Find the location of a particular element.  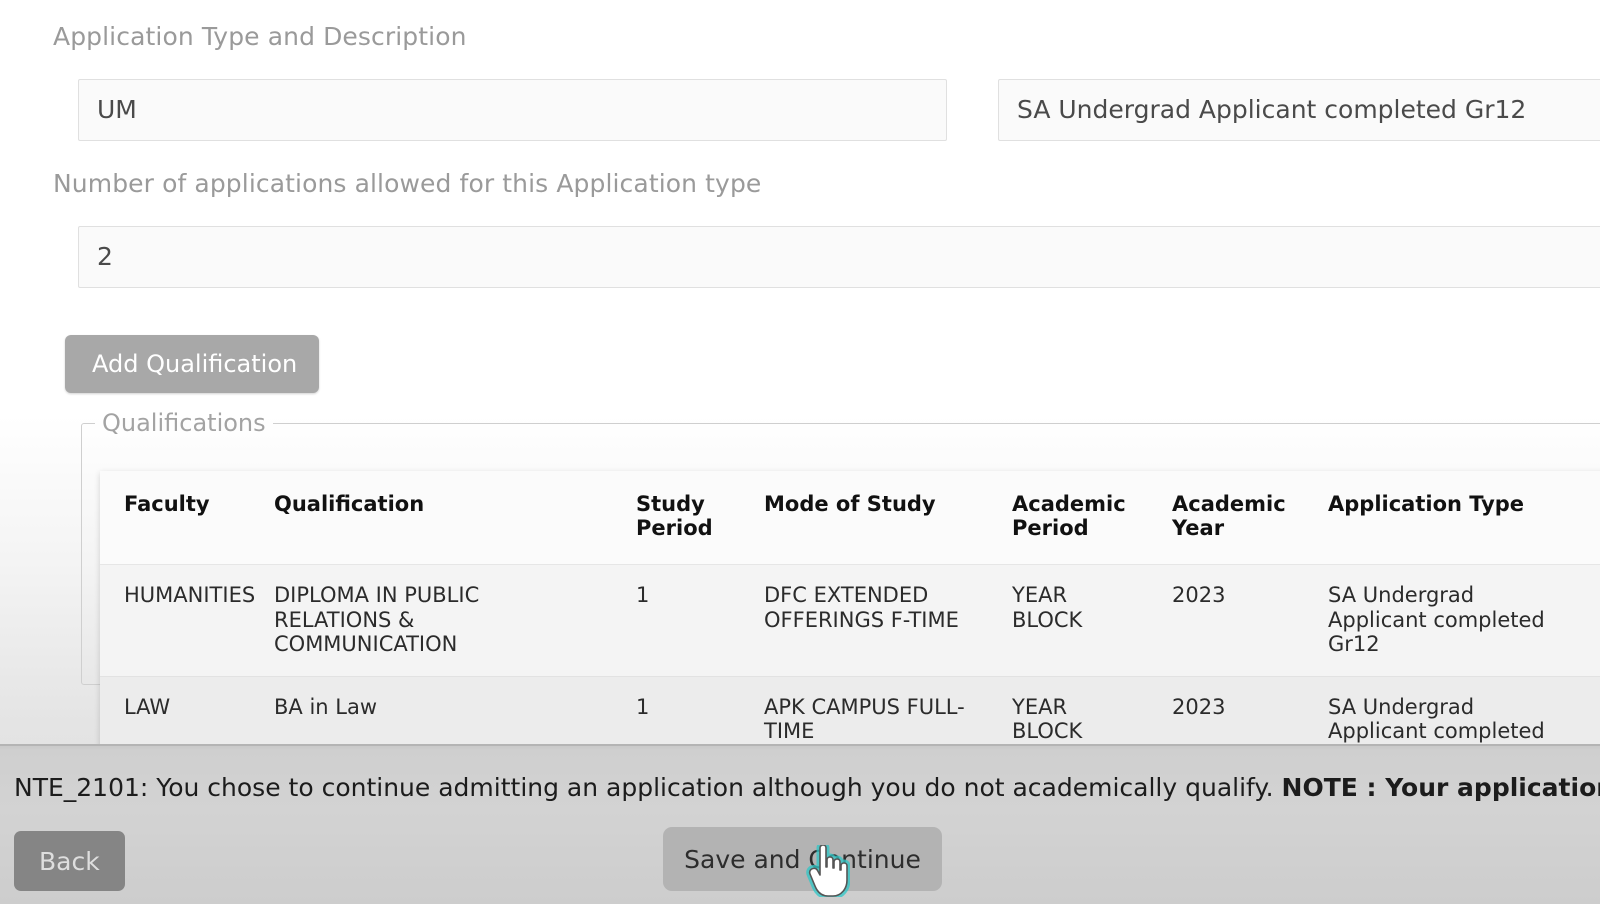

cell-mode-of-study: APK CAMPUS FULL-TIME is located at coordinates (864, 710).